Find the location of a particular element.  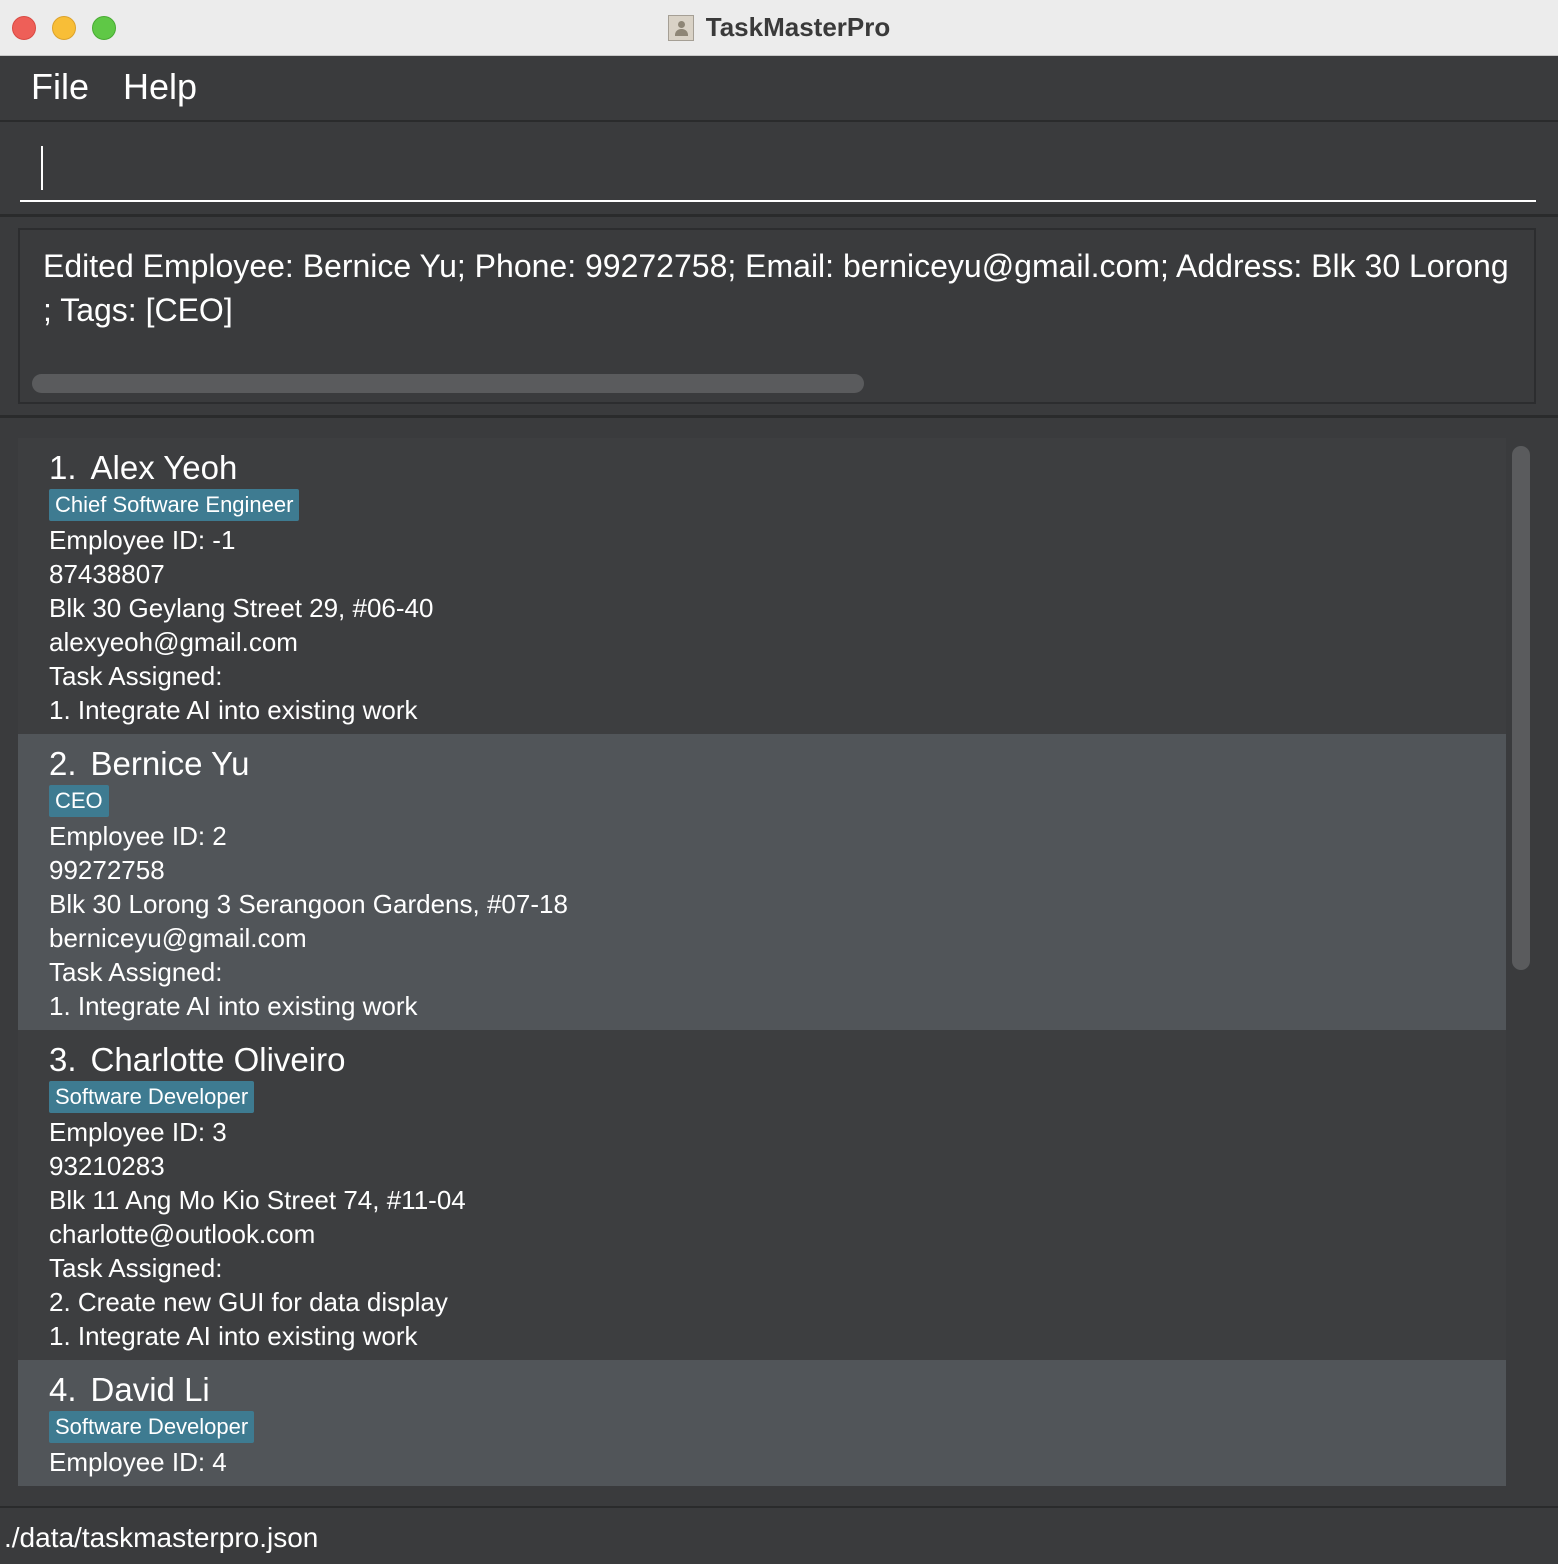

title-bar: TaskMasterPro is located at coordinates (779, 28).